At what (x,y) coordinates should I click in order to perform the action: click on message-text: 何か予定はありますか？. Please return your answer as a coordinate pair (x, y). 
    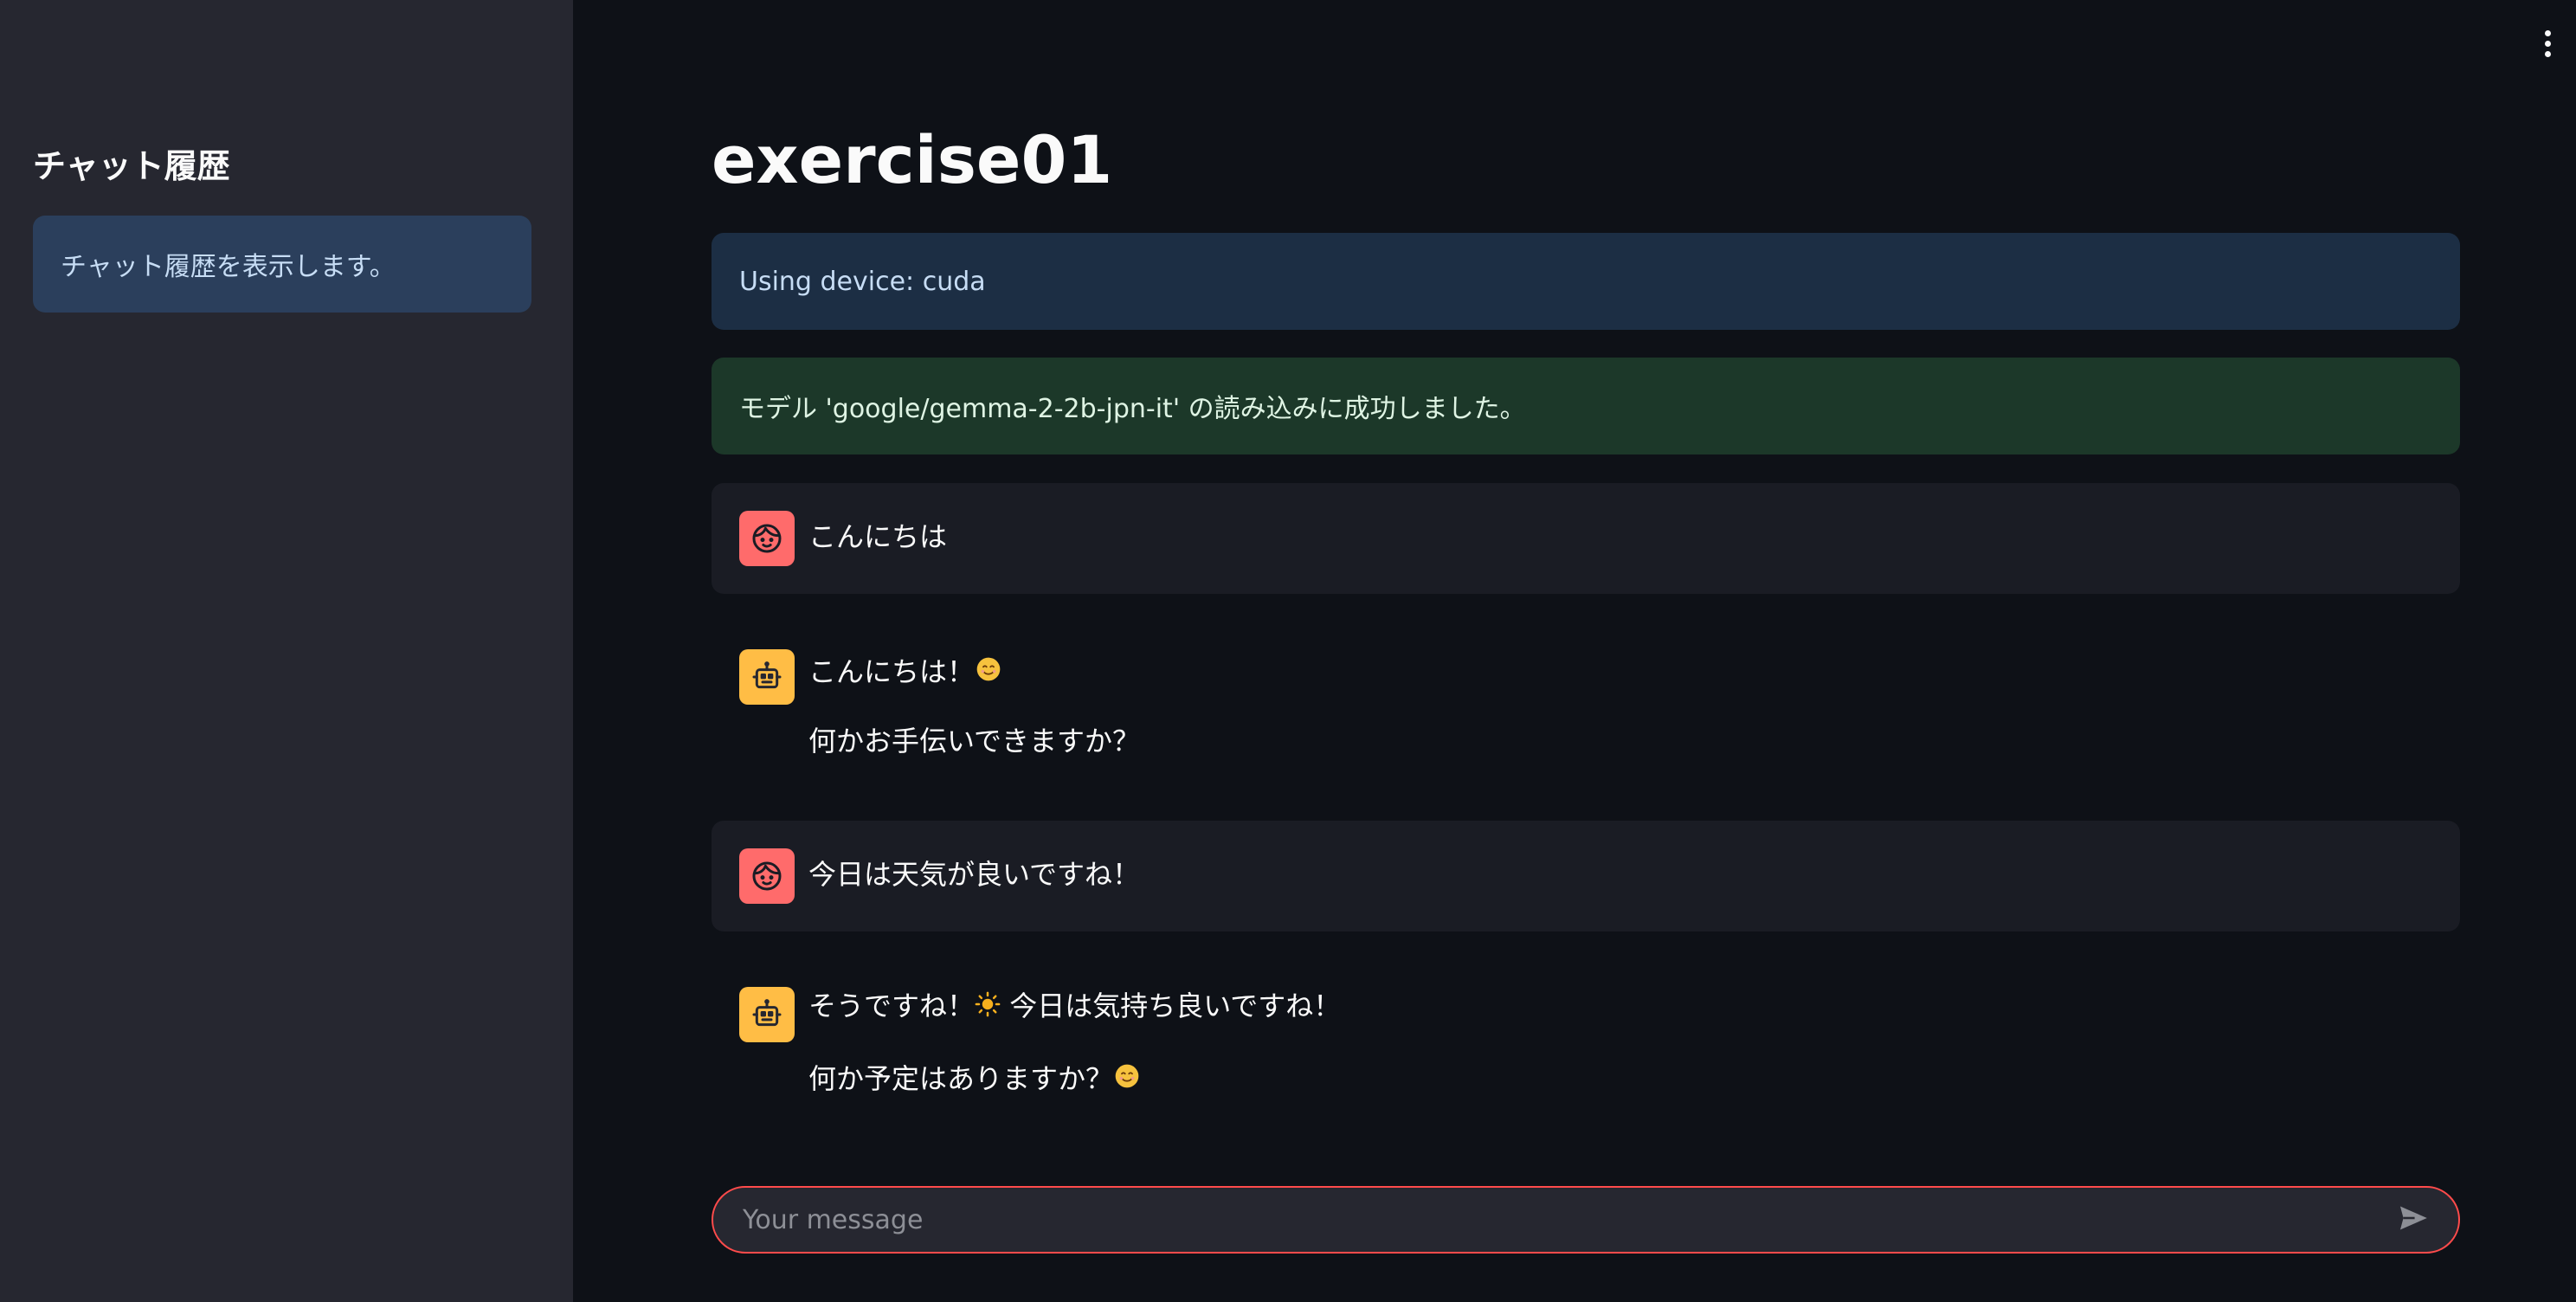
    Looking at the image, I should click on (974, 1079).